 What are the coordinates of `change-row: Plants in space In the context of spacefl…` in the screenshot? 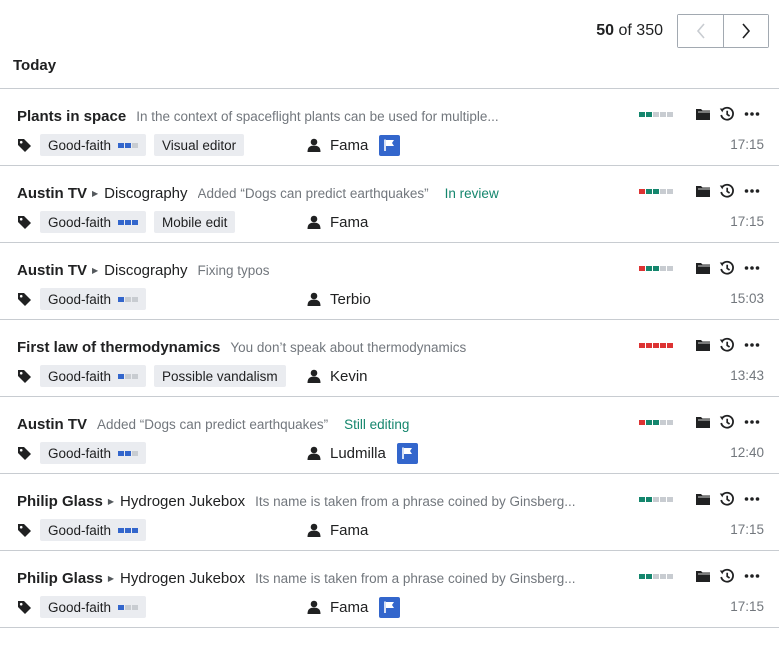 It's located at (389, 127).